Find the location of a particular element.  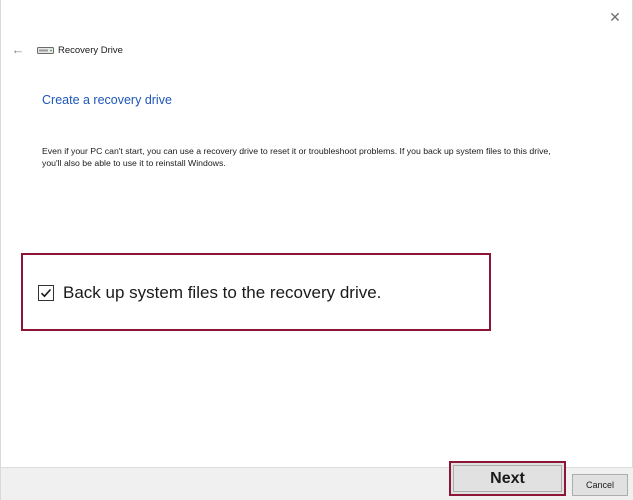

drive-icon is located at coordinates (45, 50).